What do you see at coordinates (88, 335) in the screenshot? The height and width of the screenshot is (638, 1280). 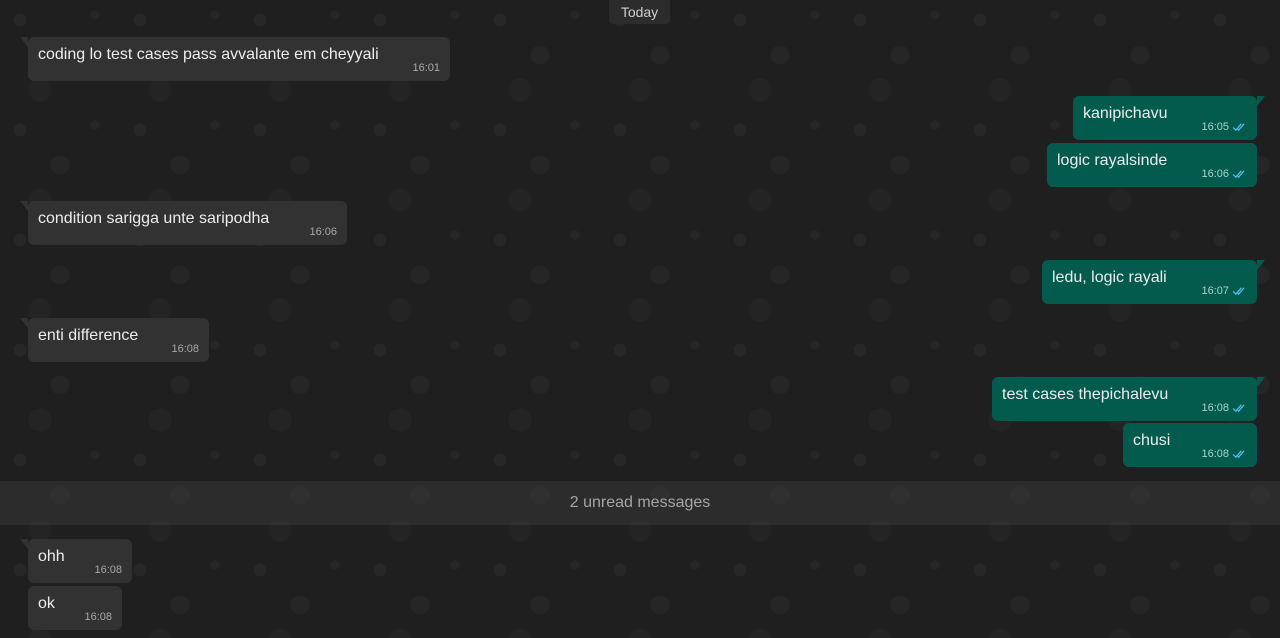 I see `message-text: enti difference` at bounding box center [88, 335].